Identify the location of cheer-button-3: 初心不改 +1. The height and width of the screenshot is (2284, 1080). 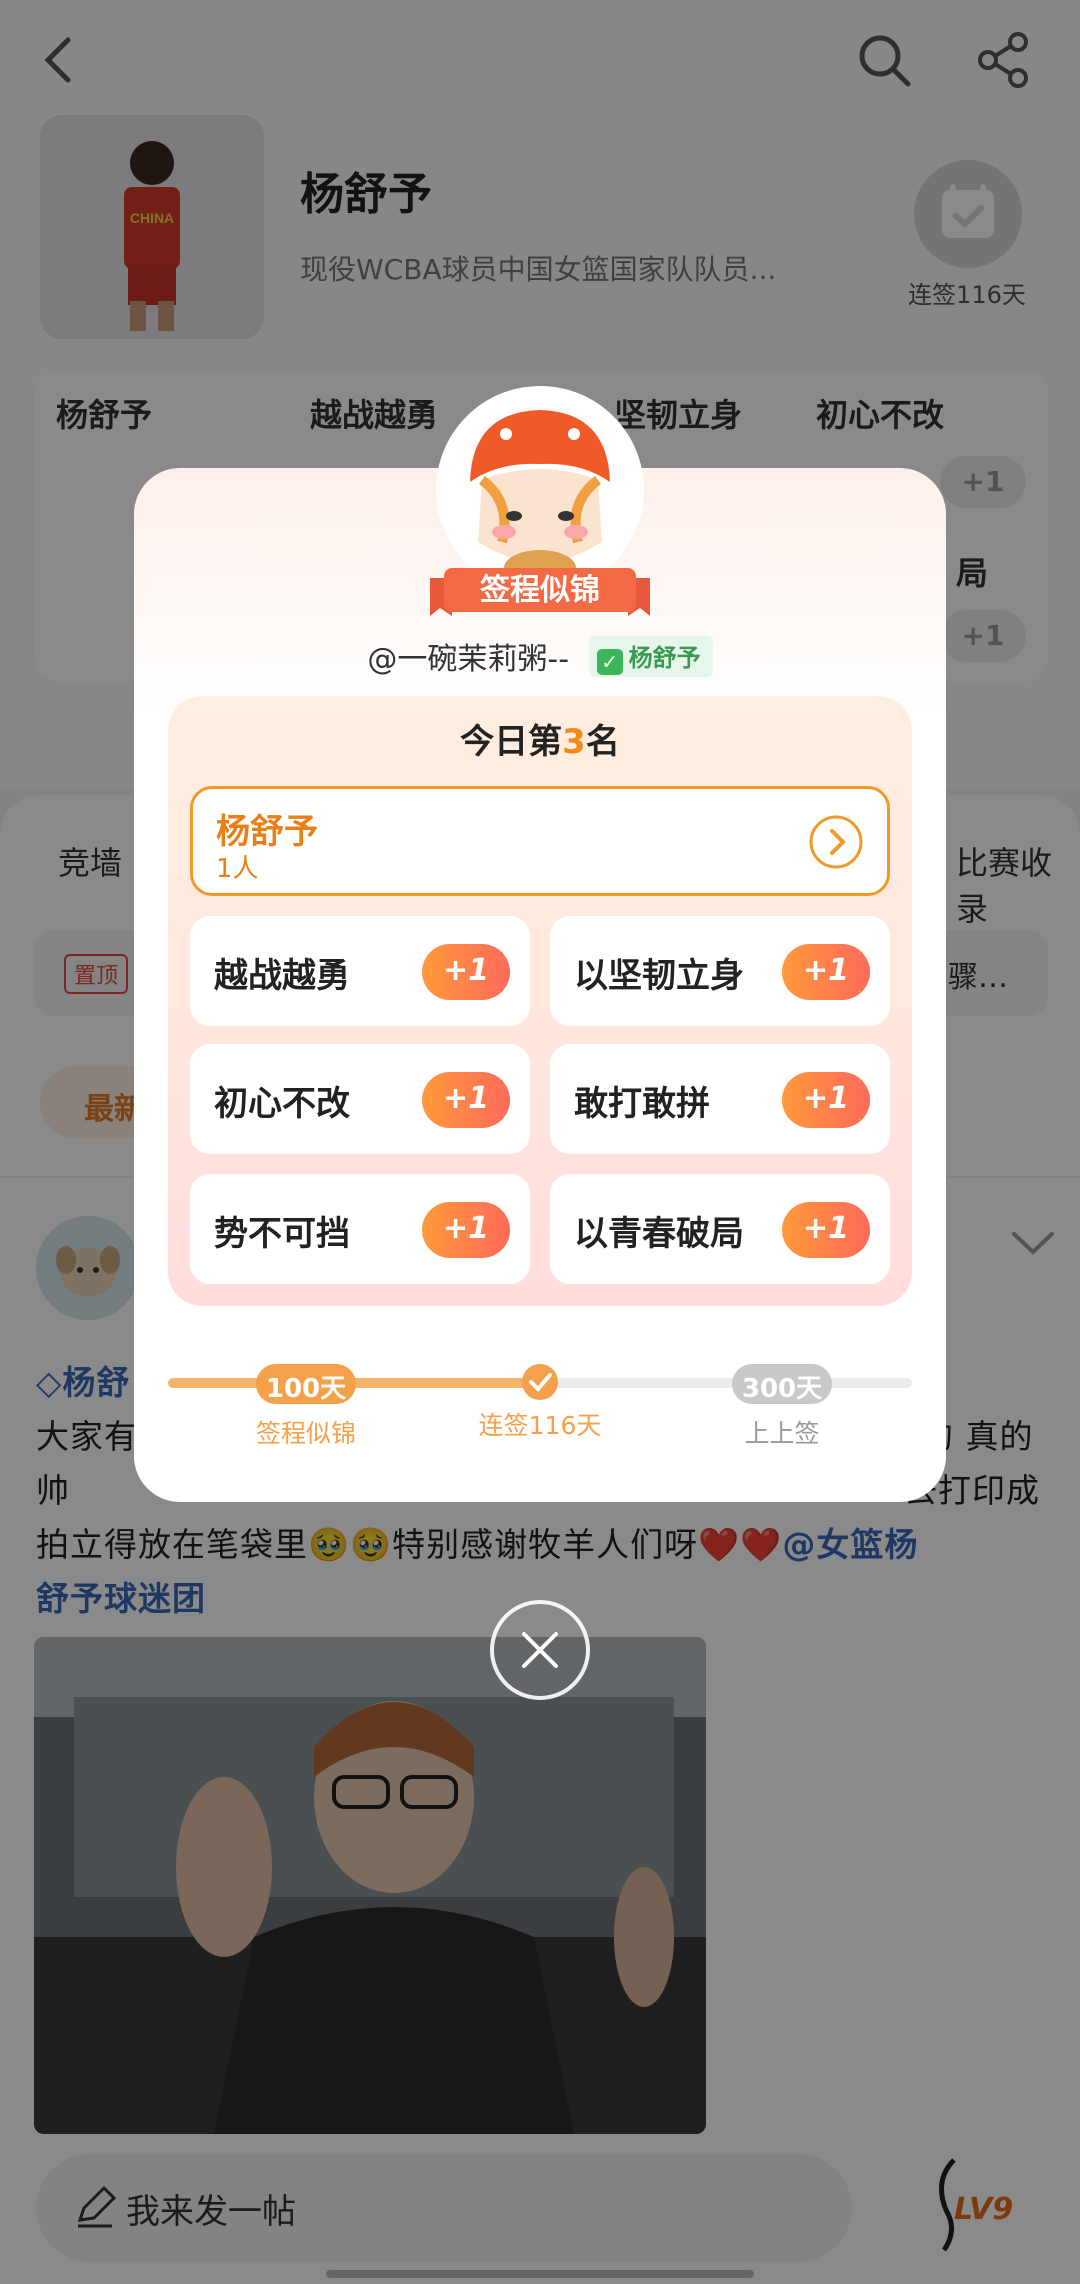
(360, 1099).